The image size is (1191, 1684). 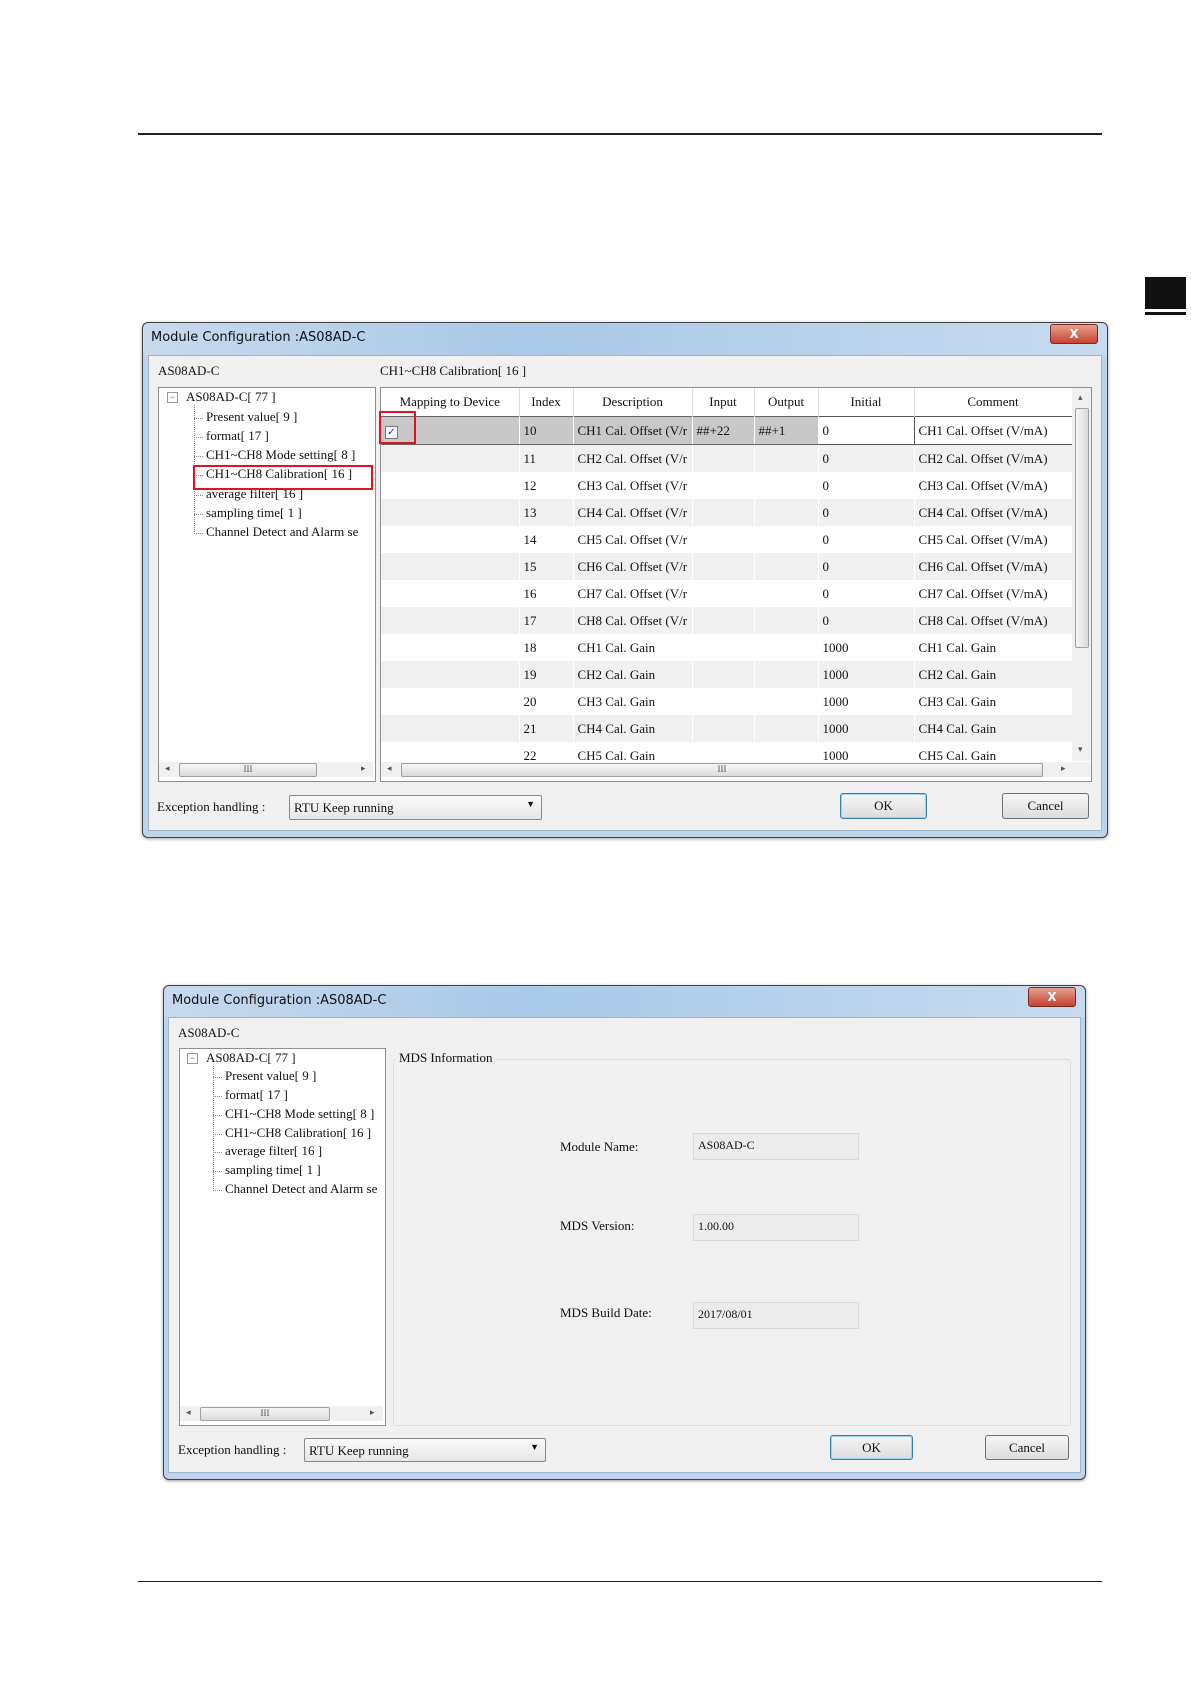 I want to click on table-row: 20 CH3 Cal. Gain 1000 CH3 Cal. Gain, so click(x=727, y=701).